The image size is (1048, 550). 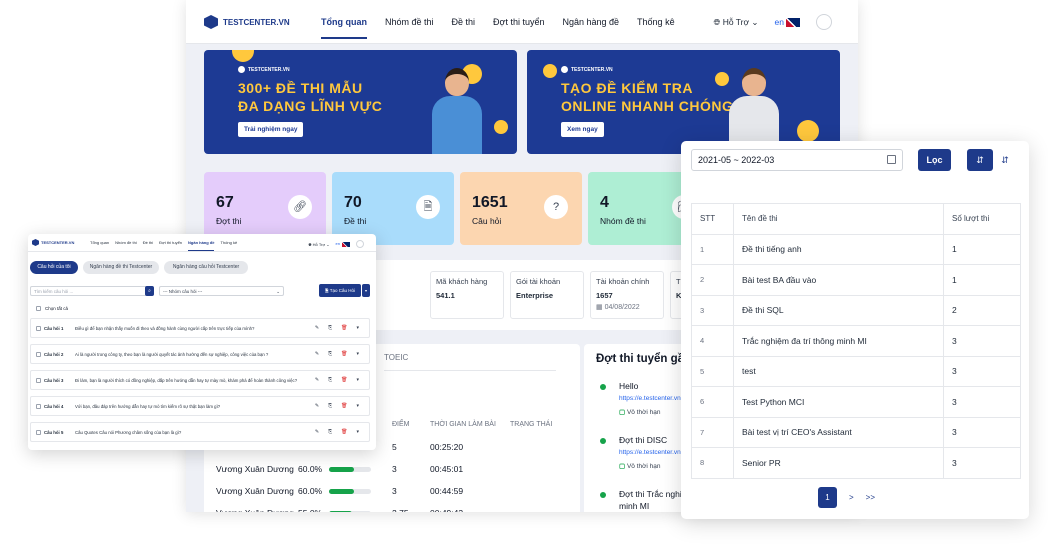 I want to click on tab-question-bank: Ngân hàng câu hỏi Testcenter, so click(x=206, y=267).